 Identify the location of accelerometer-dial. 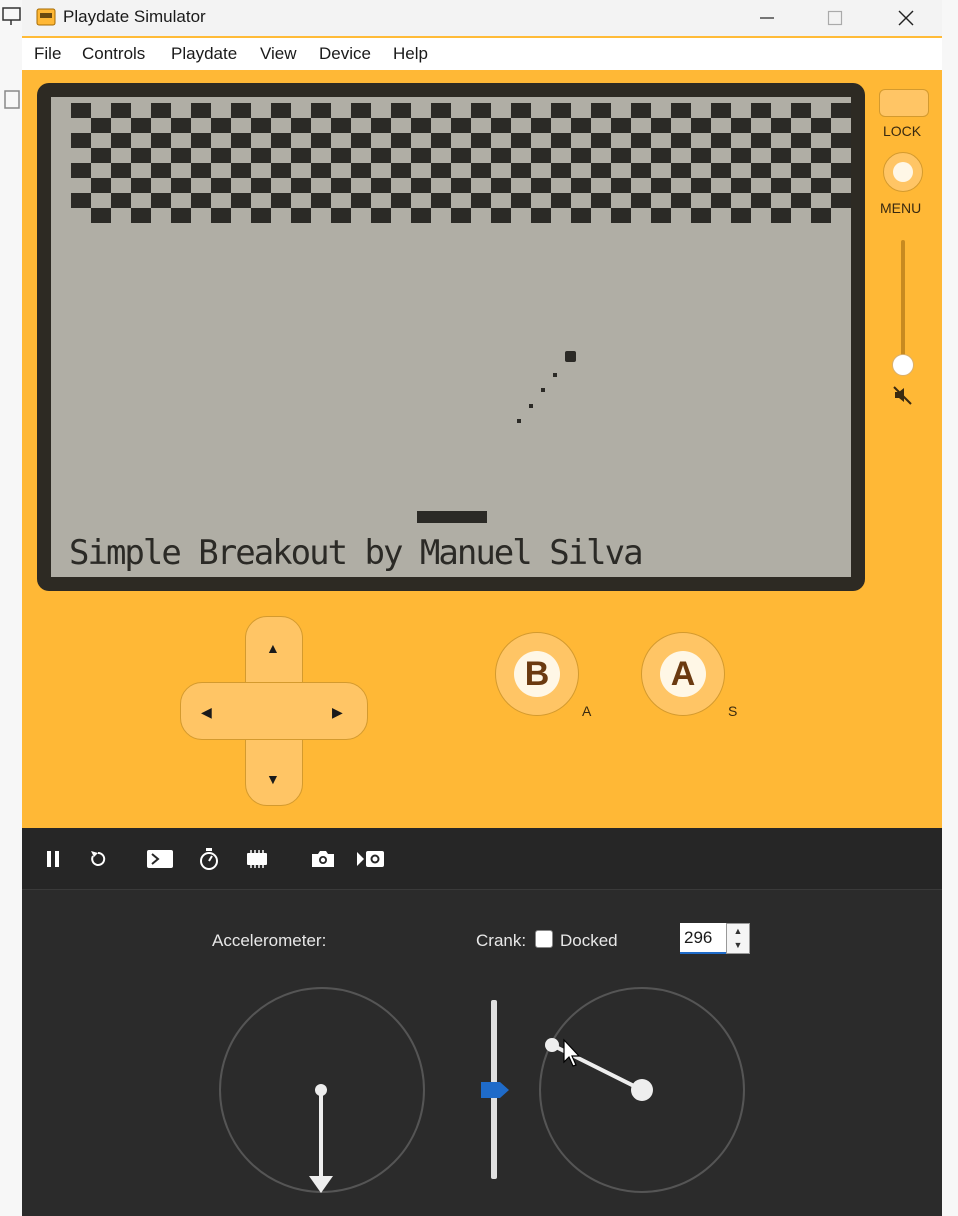
(322, 1092).